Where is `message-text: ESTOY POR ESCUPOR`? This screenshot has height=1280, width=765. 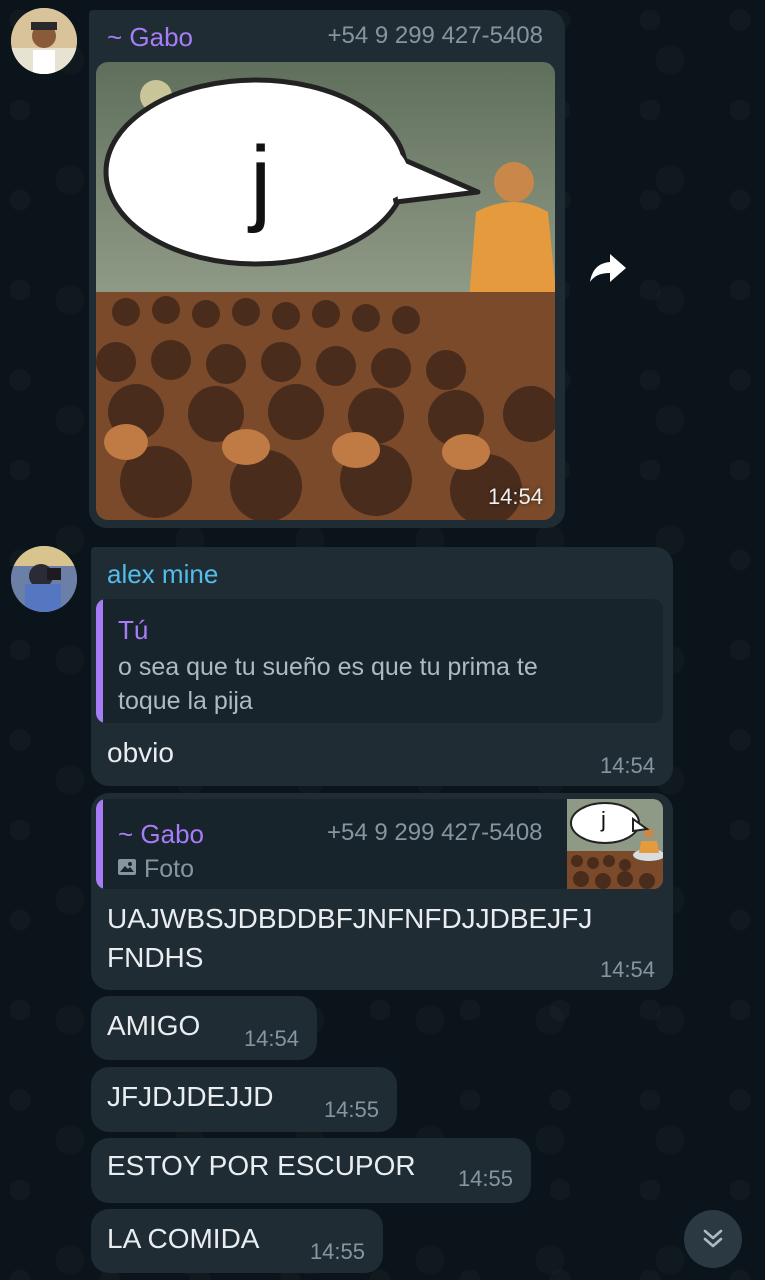
message-text: ESTOY POR ESCUPOR is located at coordinates (261, 1165).